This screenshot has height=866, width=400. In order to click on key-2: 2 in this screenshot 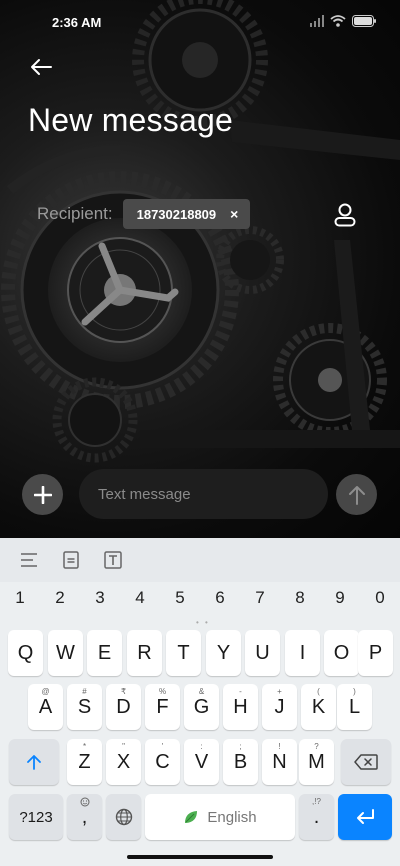, I will do `click(60, 601)`.